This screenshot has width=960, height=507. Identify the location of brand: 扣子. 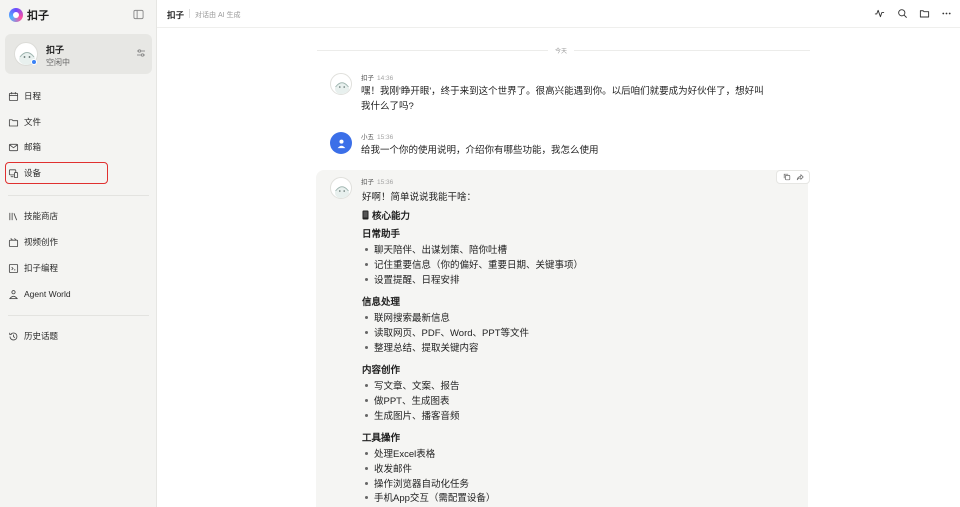
(29, 15).